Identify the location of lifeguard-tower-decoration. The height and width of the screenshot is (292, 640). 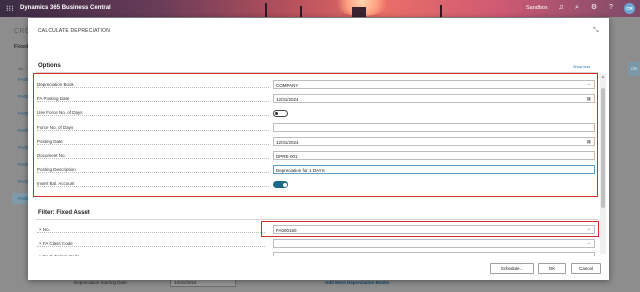
(359, 12).